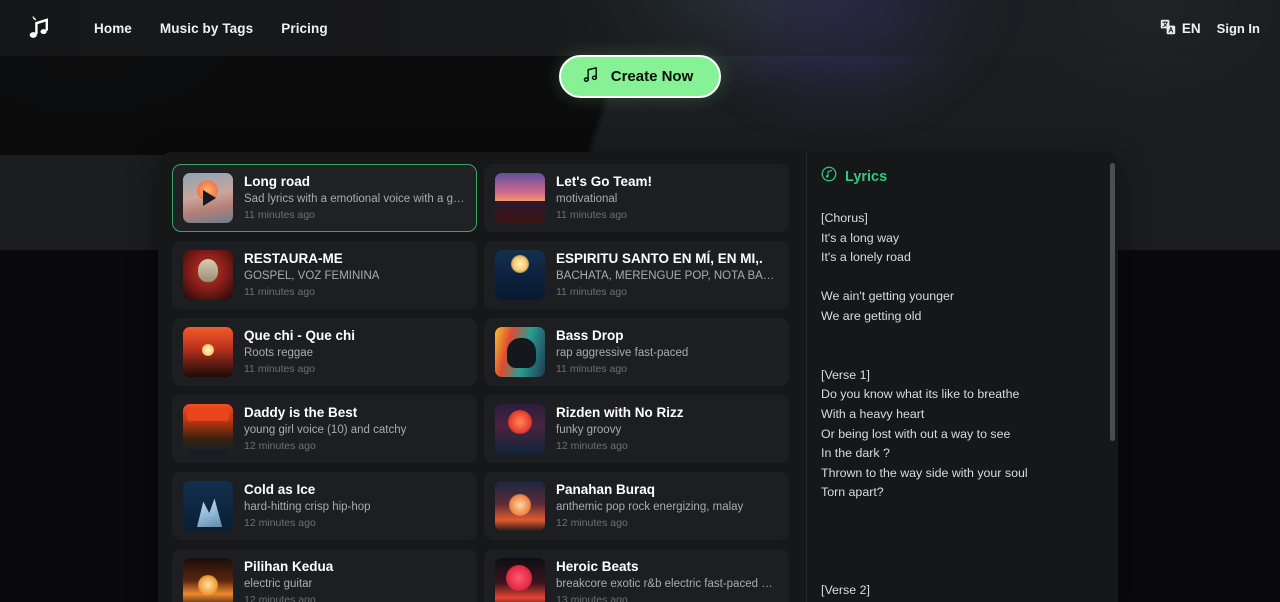  I want to click on song-title: Bass Drop, so click(590, 335).